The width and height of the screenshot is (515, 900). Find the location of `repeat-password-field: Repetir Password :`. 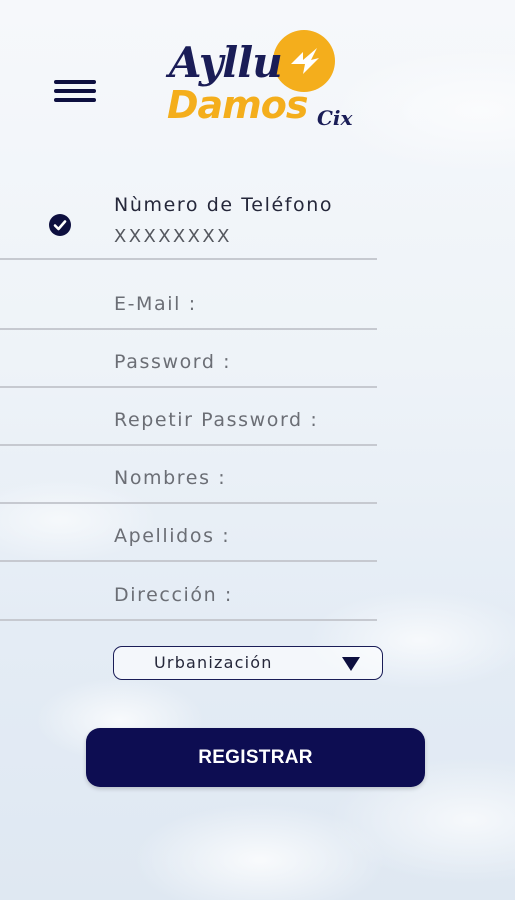

repeat-password-field: Repetir Password : is located at coordinates (188, 416).